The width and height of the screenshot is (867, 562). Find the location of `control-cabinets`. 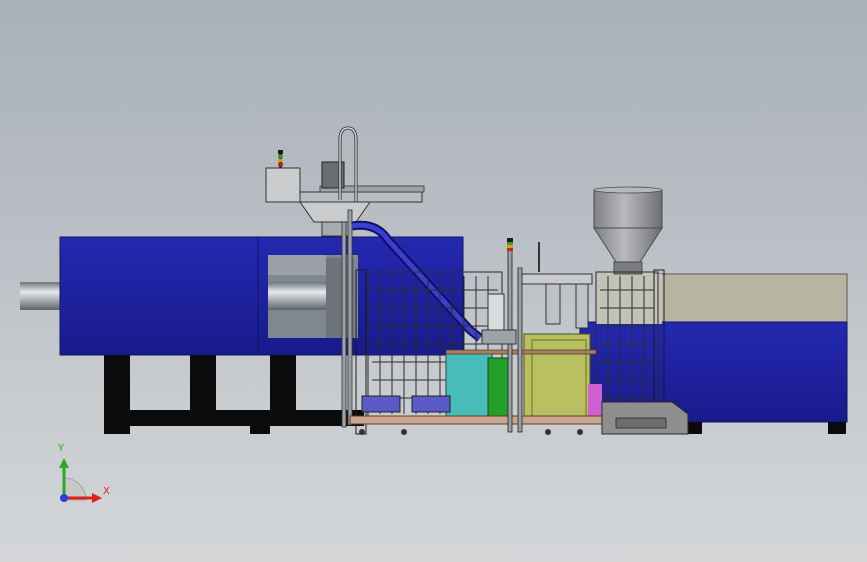

control-cabinets is located at coordinates (523, 377).